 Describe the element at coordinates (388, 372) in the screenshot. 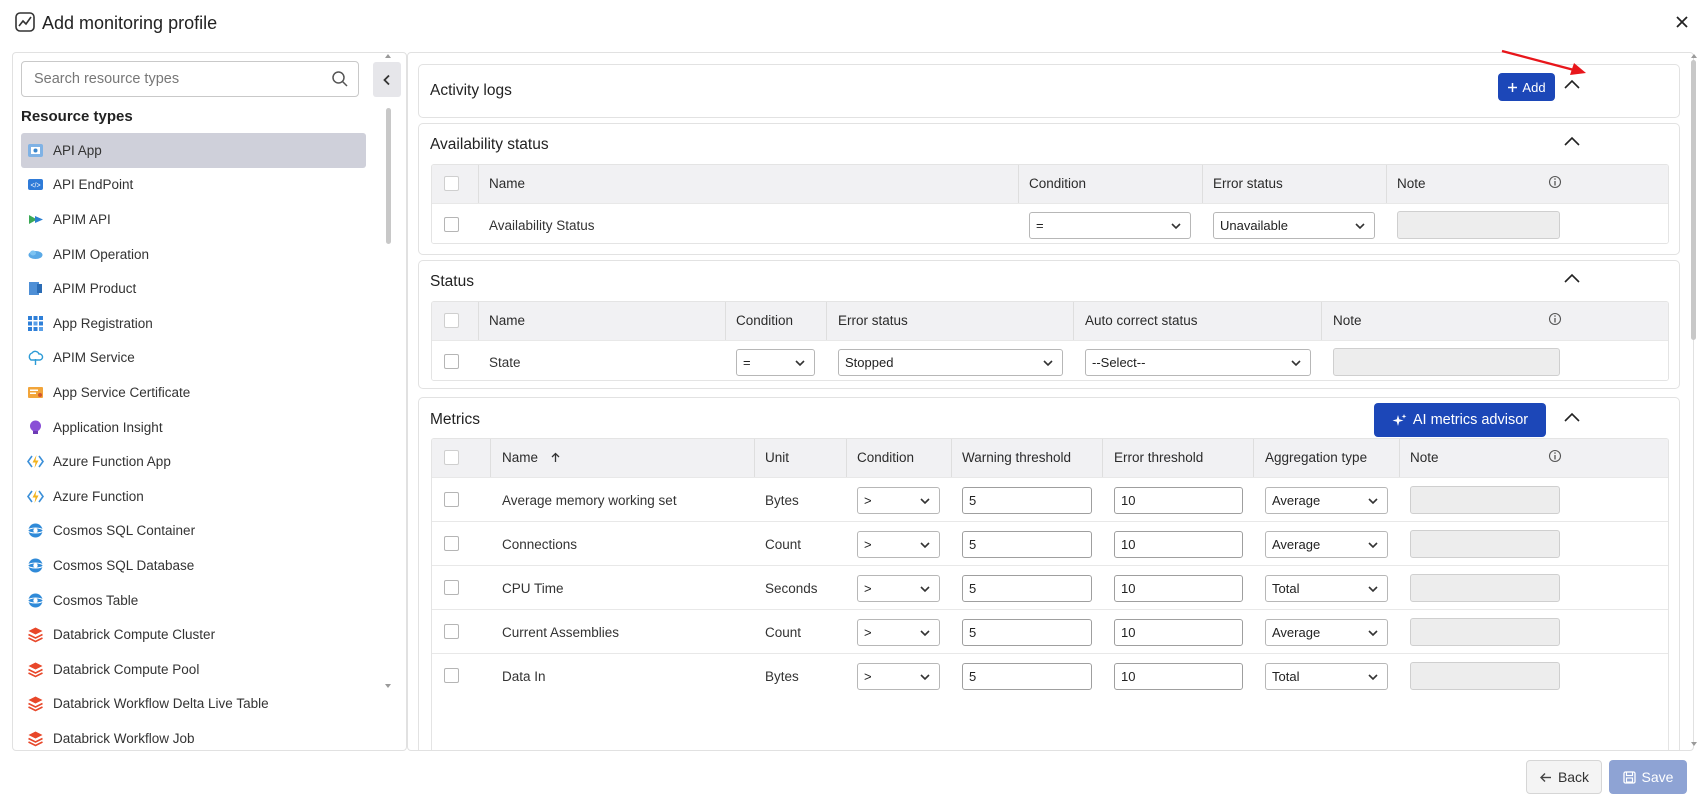

I see `sidebar-scrollbar` at that location.